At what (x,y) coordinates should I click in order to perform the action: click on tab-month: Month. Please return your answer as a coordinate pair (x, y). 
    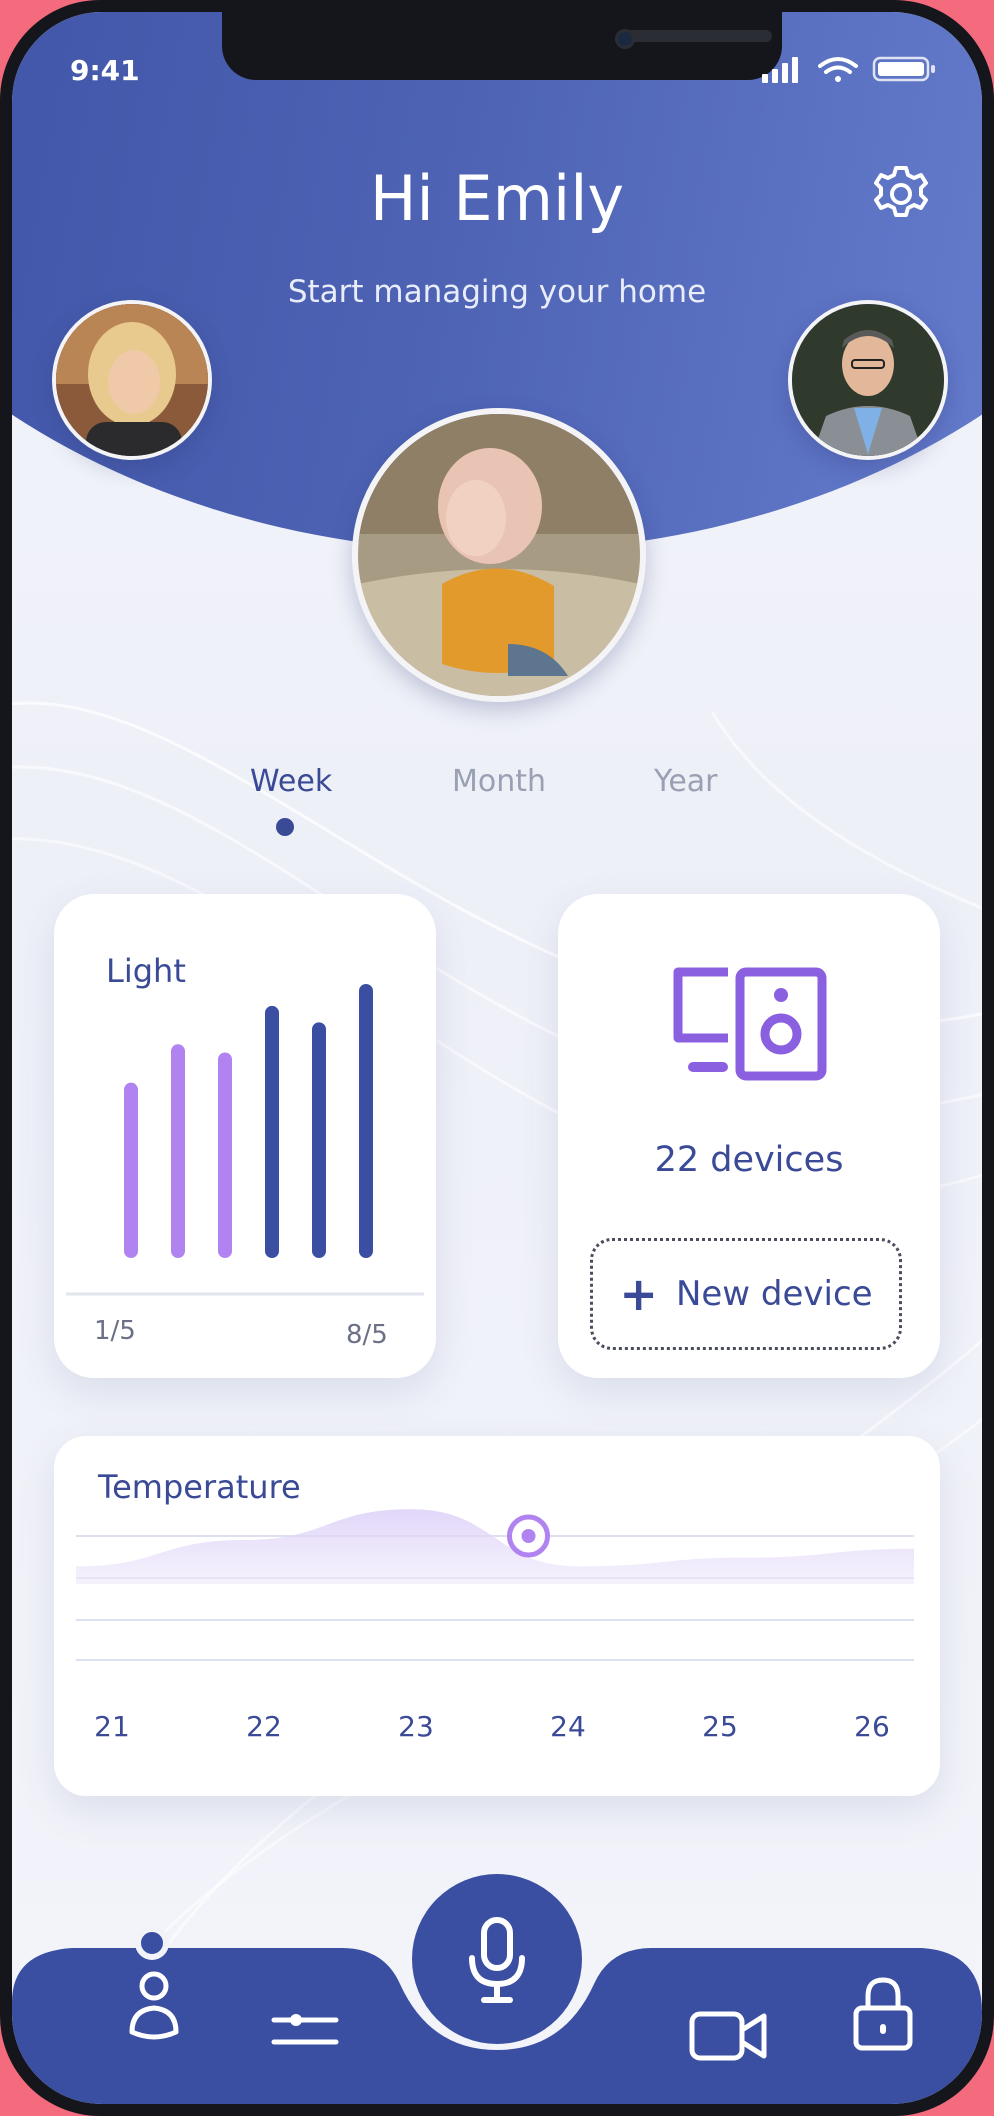
    Looking at the image, I should click on (499, 781).